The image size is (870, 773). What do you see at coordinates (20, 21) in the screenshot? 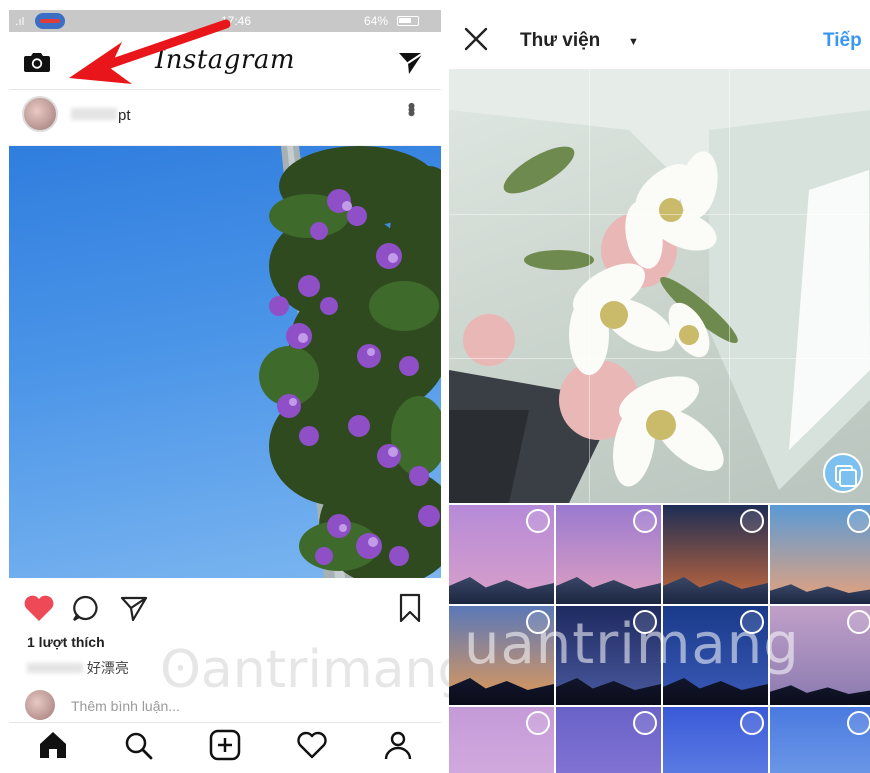
I see `signal-icon: .ıl` at bounding box center [20, 21].